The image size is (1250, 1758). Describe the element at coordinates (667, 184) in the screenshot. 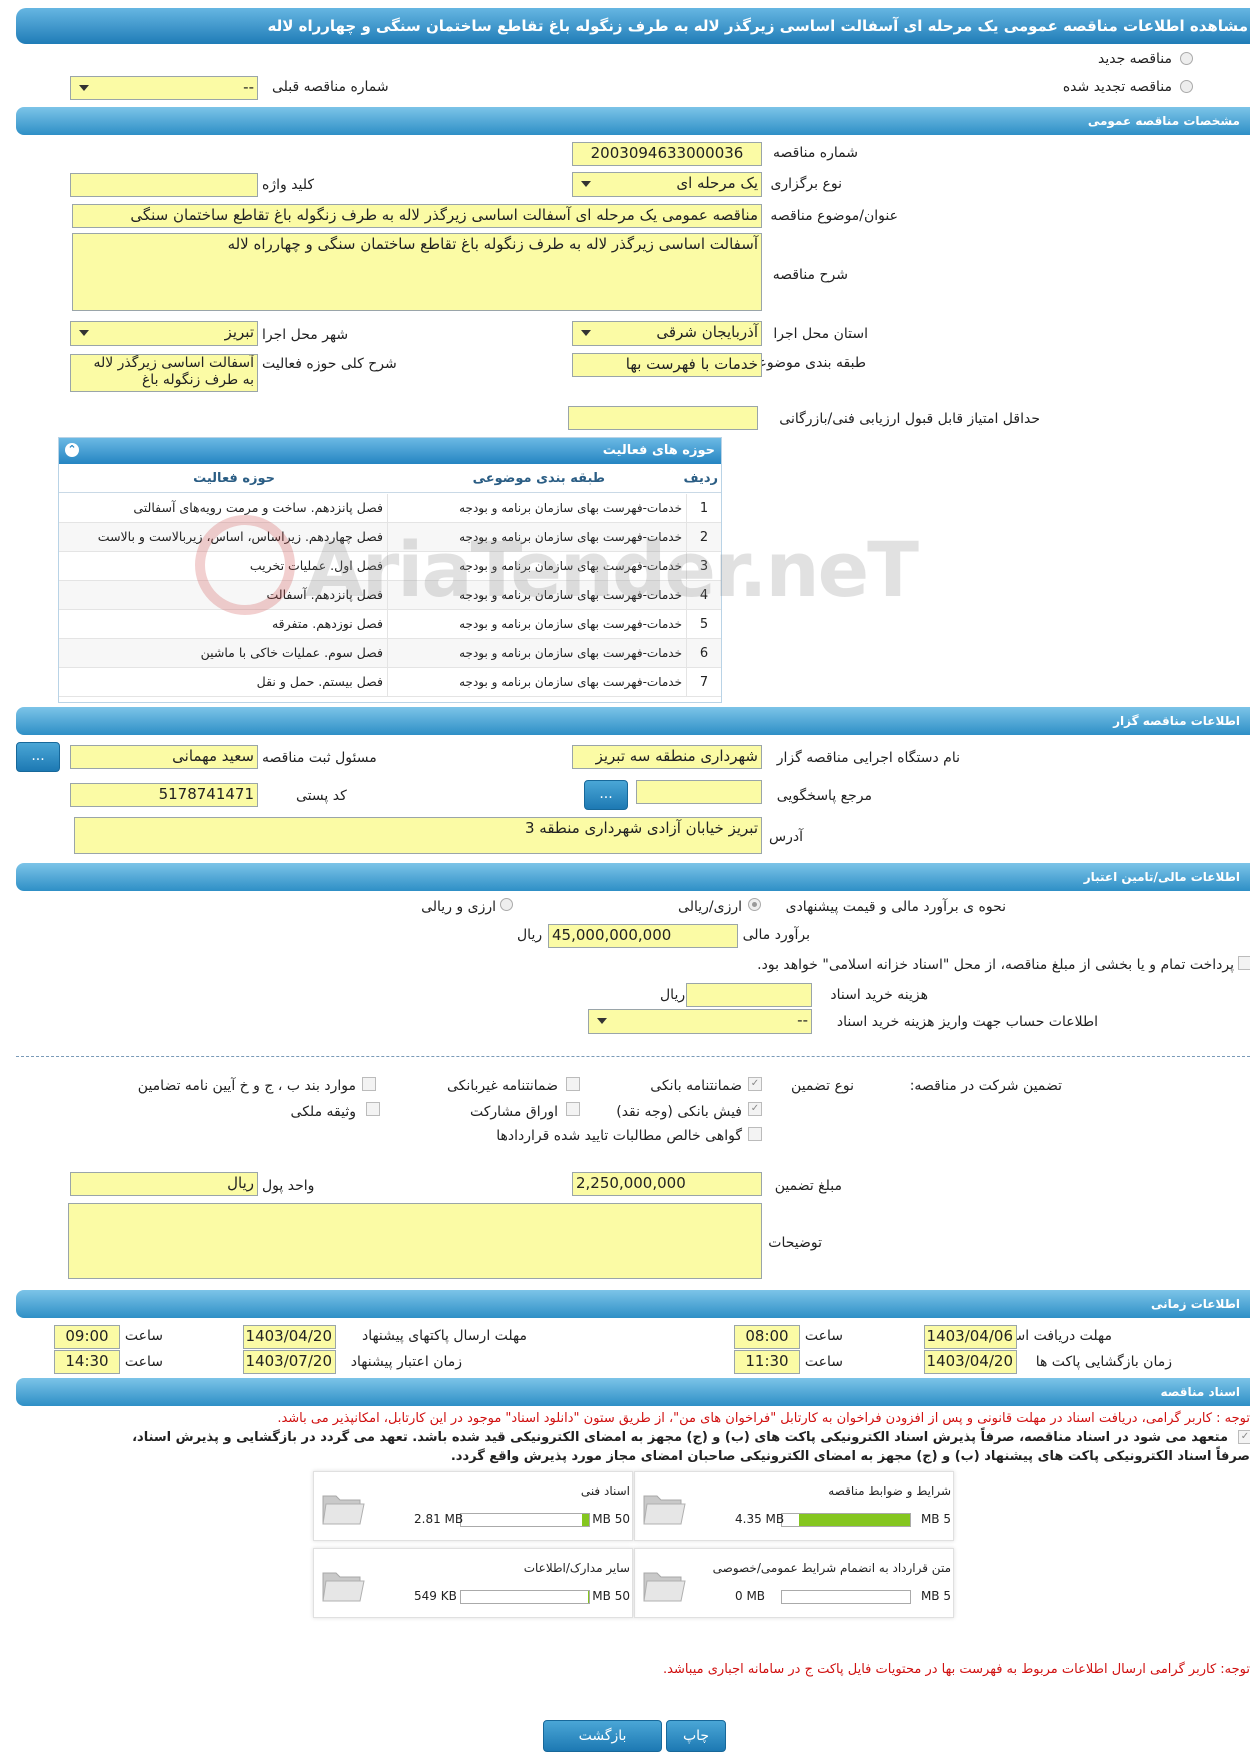

I see `type-select: یک مرحله ای` at that location.